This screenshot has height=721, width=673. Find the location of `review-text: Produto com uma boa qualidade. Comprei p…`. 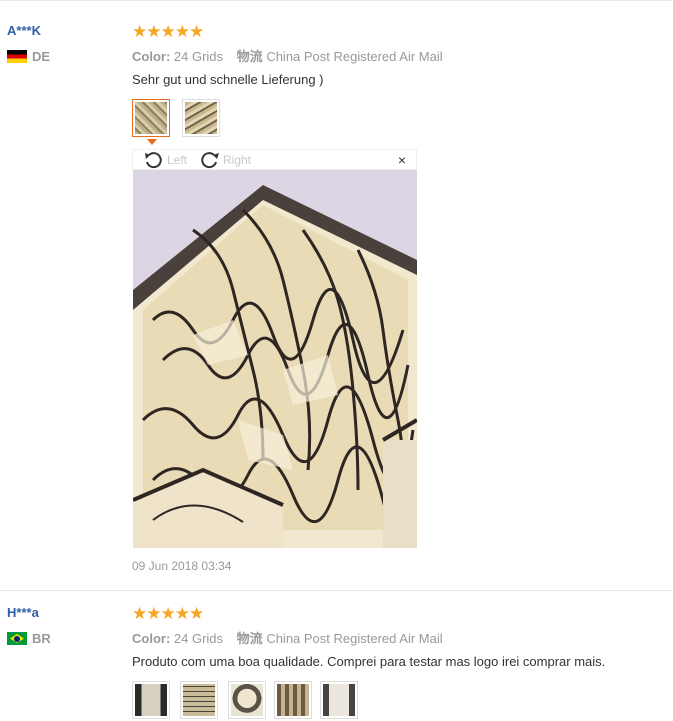

review-text: Produto com uma boa qualidade. Comprei p… is located at coordinates (369, 661).